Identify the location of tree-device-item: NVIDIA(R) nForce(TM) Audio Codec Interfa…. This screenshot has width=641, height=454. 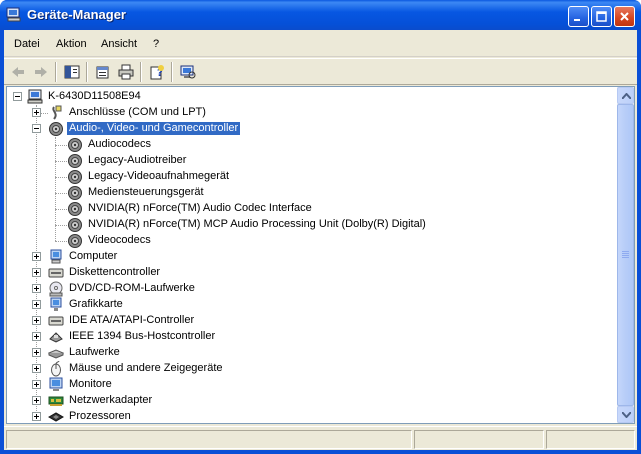
(251, 209).